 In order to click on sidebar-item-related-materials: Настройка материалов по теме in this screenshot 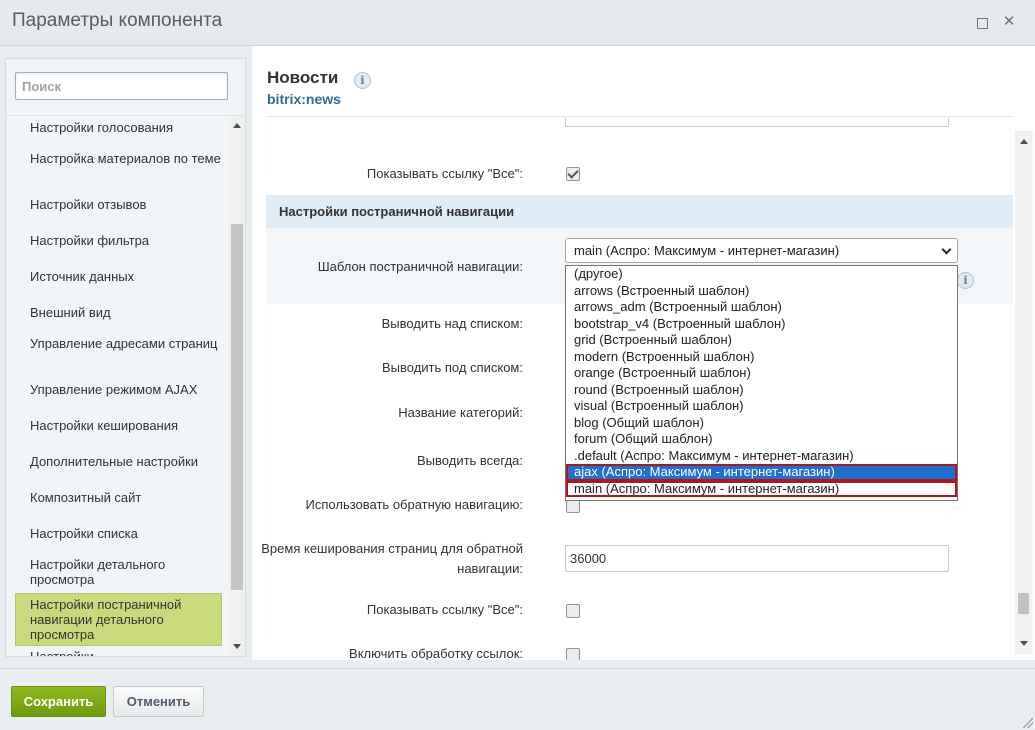, I will do `click(118, 158)`.